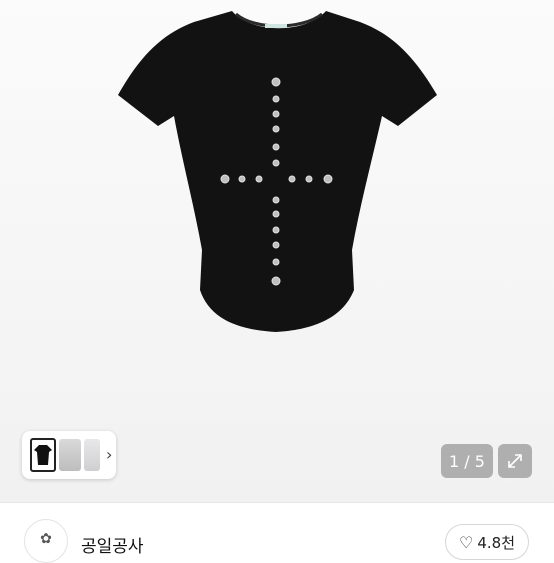  I want to click on like-count: 4.8천, so click(496, 542).